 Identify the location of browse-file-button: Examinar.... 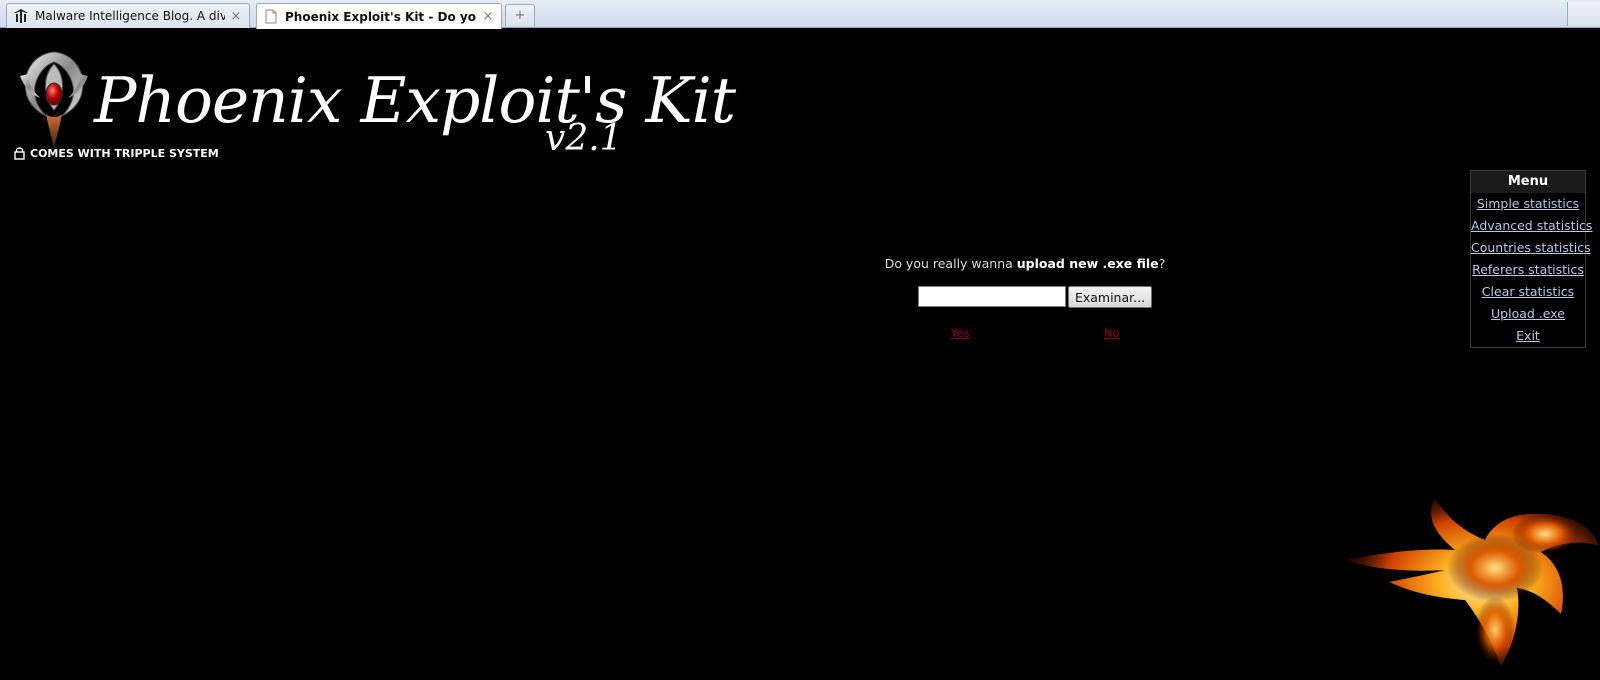
(1110, 297).